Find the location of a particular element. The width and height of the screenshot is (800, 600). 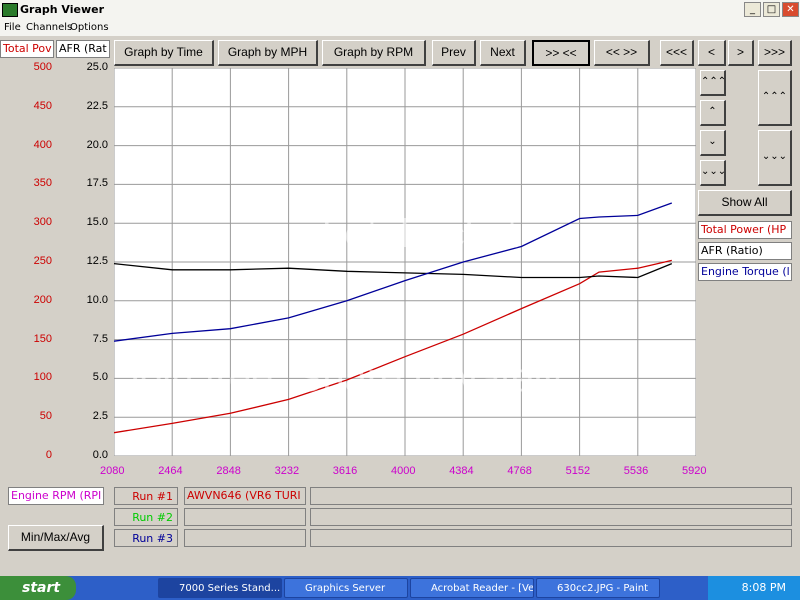

zoom-out-button: << >> is located at coordinates (622, 53).